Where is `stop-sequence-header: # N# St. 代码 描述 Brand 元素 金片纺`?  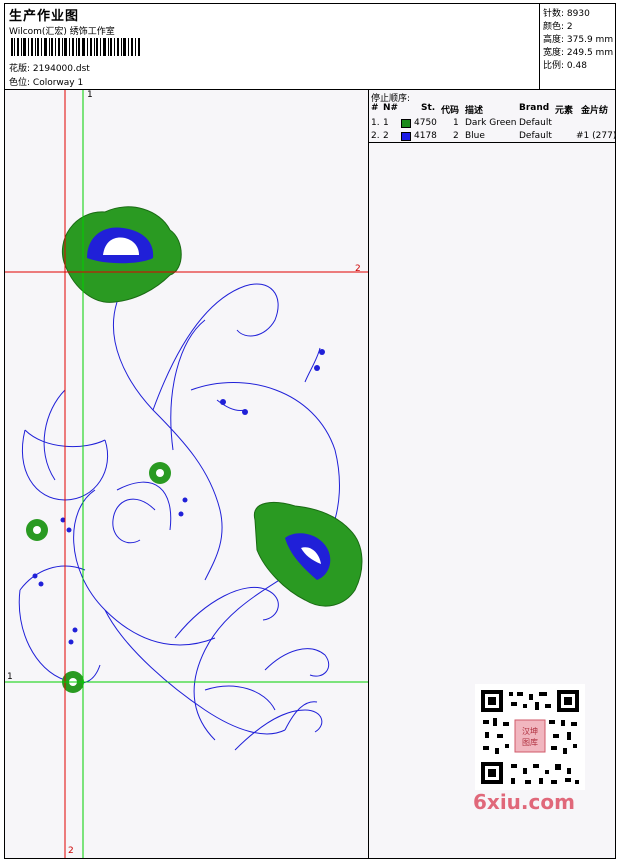
stop-sequence-header: # N# St. 代码 描述 Brand 元素 金片纺 is located at coordinates (492, 109).